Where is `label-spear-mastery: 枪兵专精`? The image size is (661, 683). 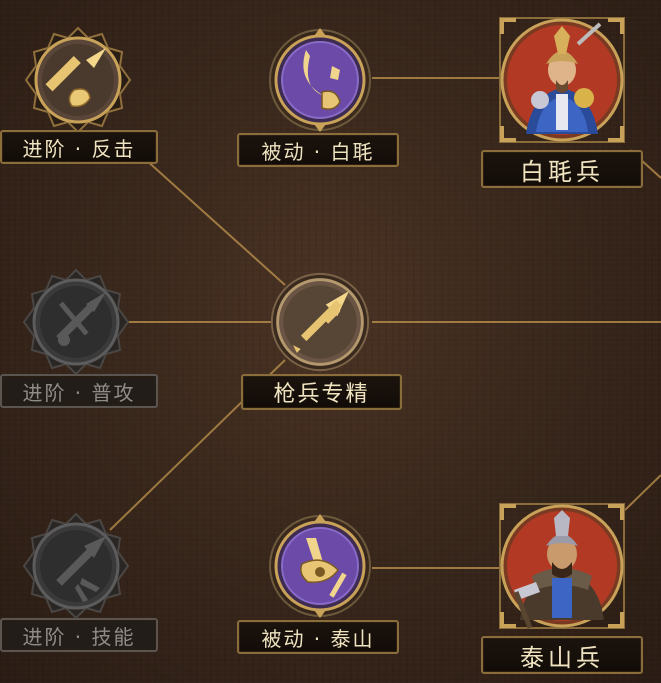
label-spear-mastery: 枪兵专精 is located at coordinates (321, 392).